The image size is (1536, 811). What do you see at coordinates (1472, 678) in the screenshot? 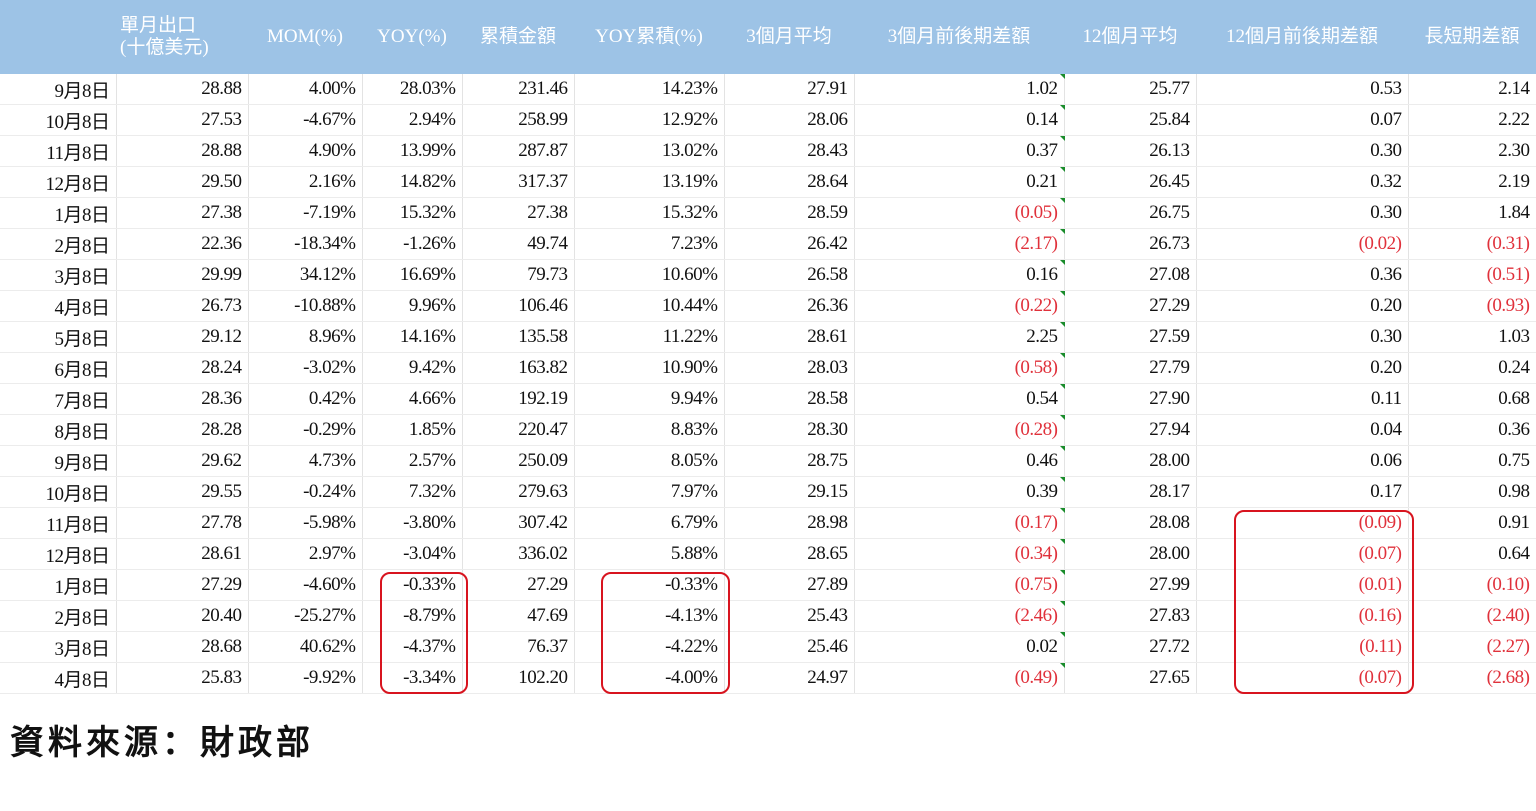
I see `table-cell: (2.68)` at bounding box center [1472, 678].